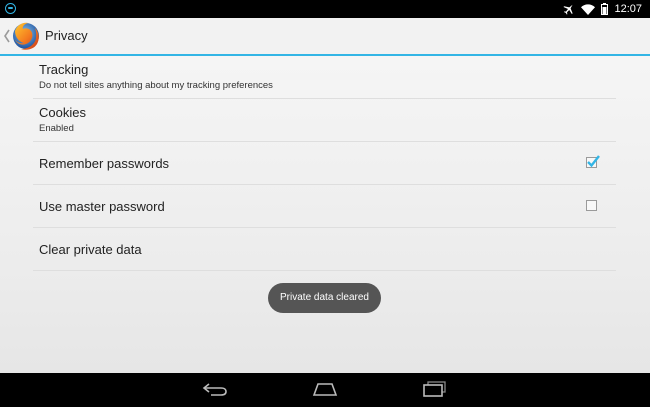 The height and width of the screenshot is (407, 650). Describe the element at coordinates (324, 206) in the screenshot. I see `setting-master-password: Use master password` at that location.